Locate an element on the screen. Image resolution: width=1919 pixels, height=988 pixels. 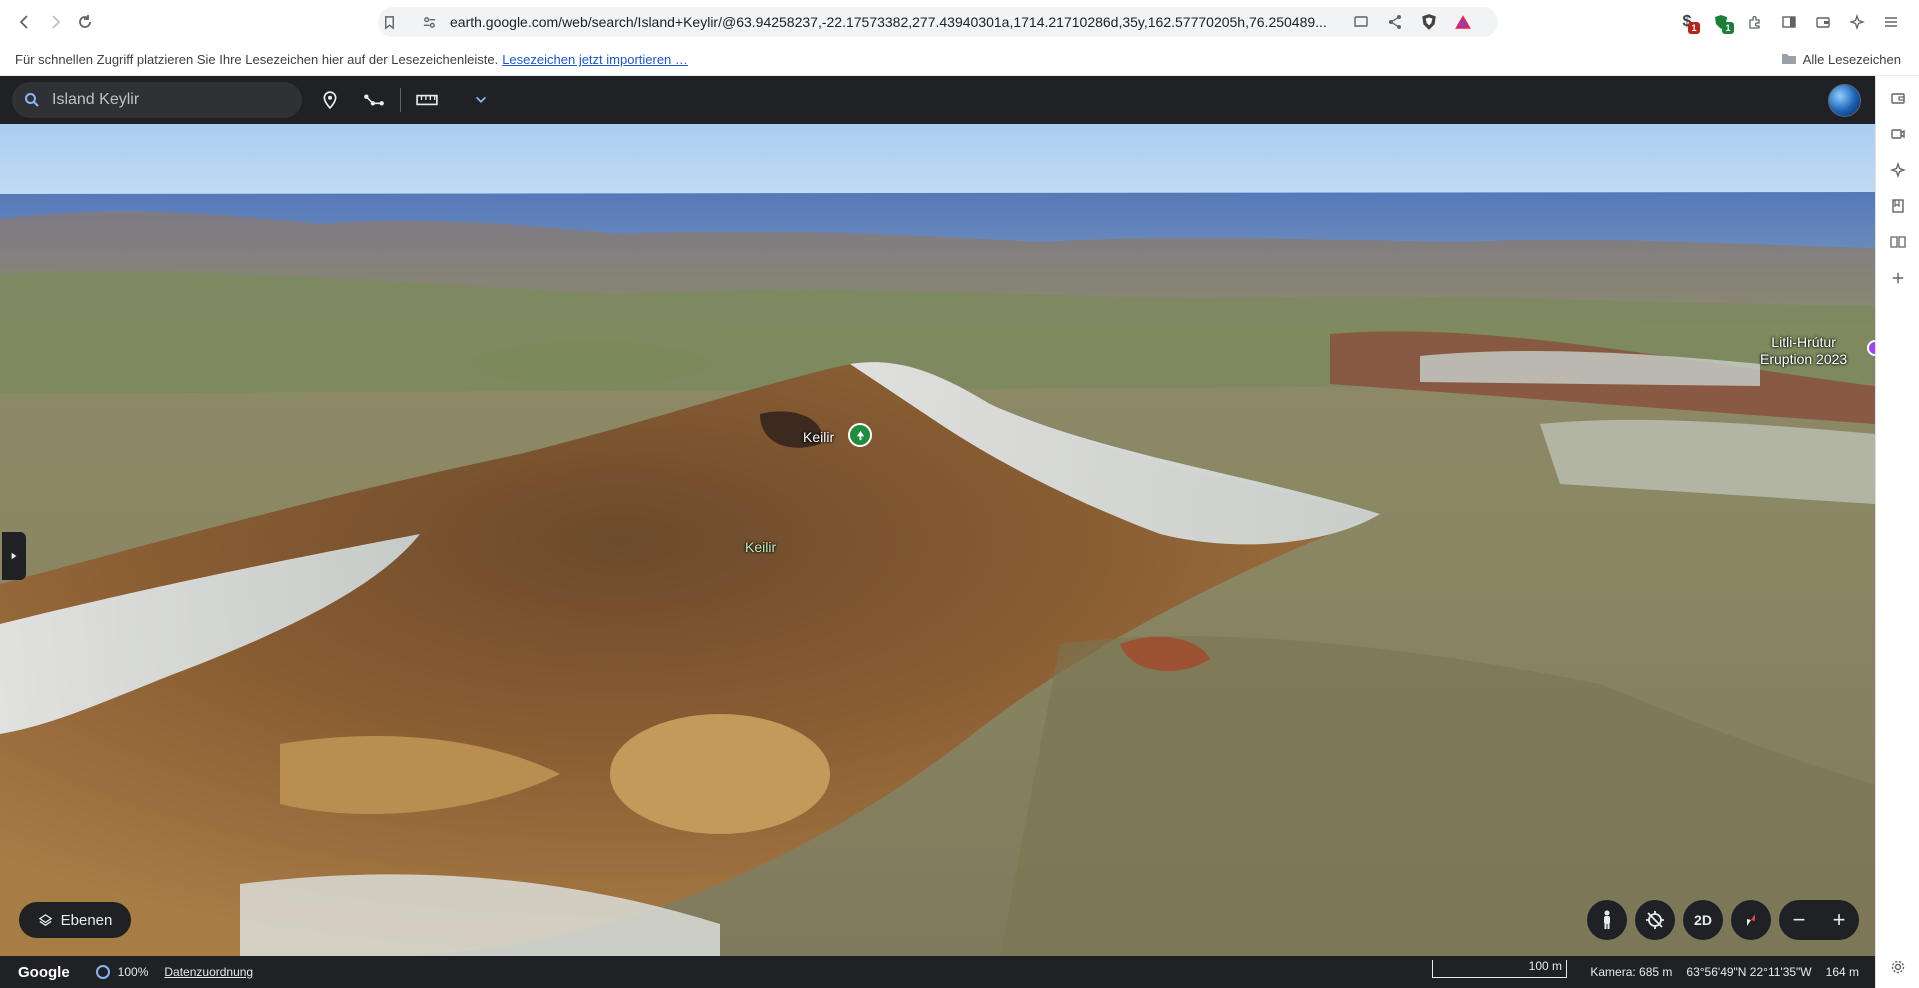
expand-panel-button is located at coordinates (14, 556).